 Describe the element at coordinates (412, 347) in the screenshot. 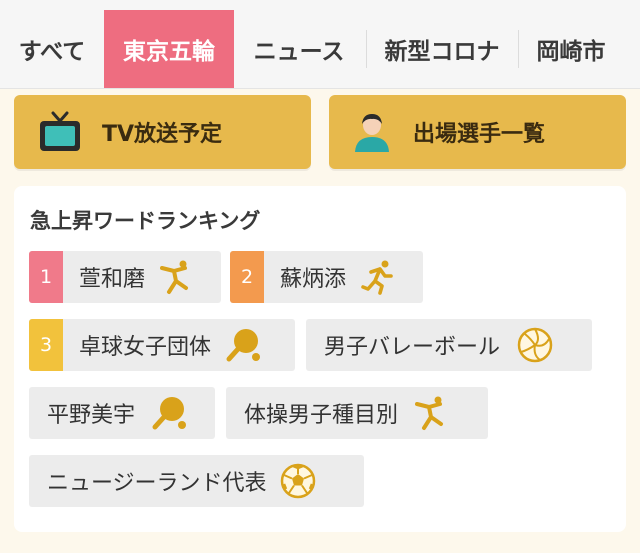

I see `ranking-item-label: 男子バレーボール` at that location.